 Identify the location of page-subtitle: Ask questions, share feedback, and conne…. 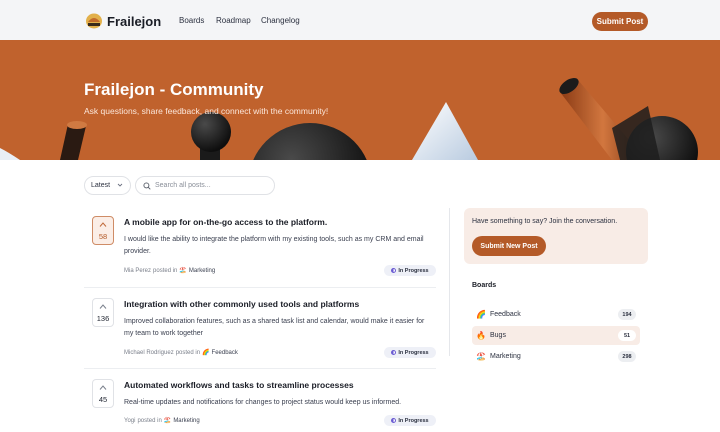
(206, 111).